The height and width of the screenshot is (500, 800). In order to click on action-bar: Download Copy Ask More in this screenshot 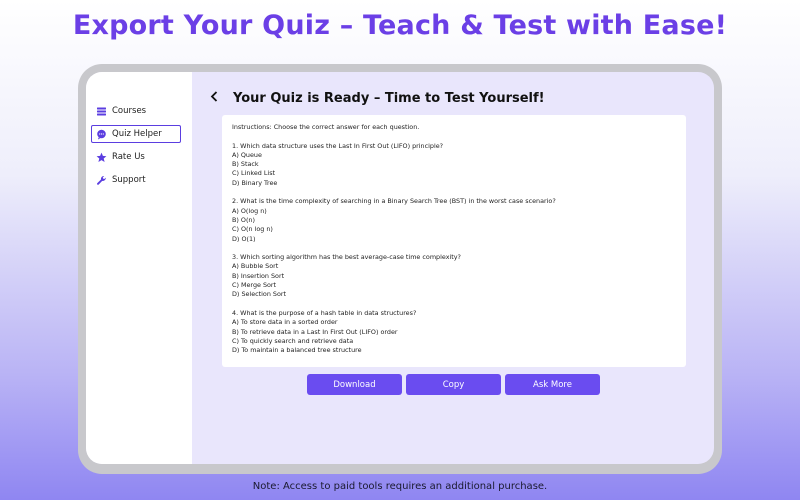, I will do `click(453, 384)`.